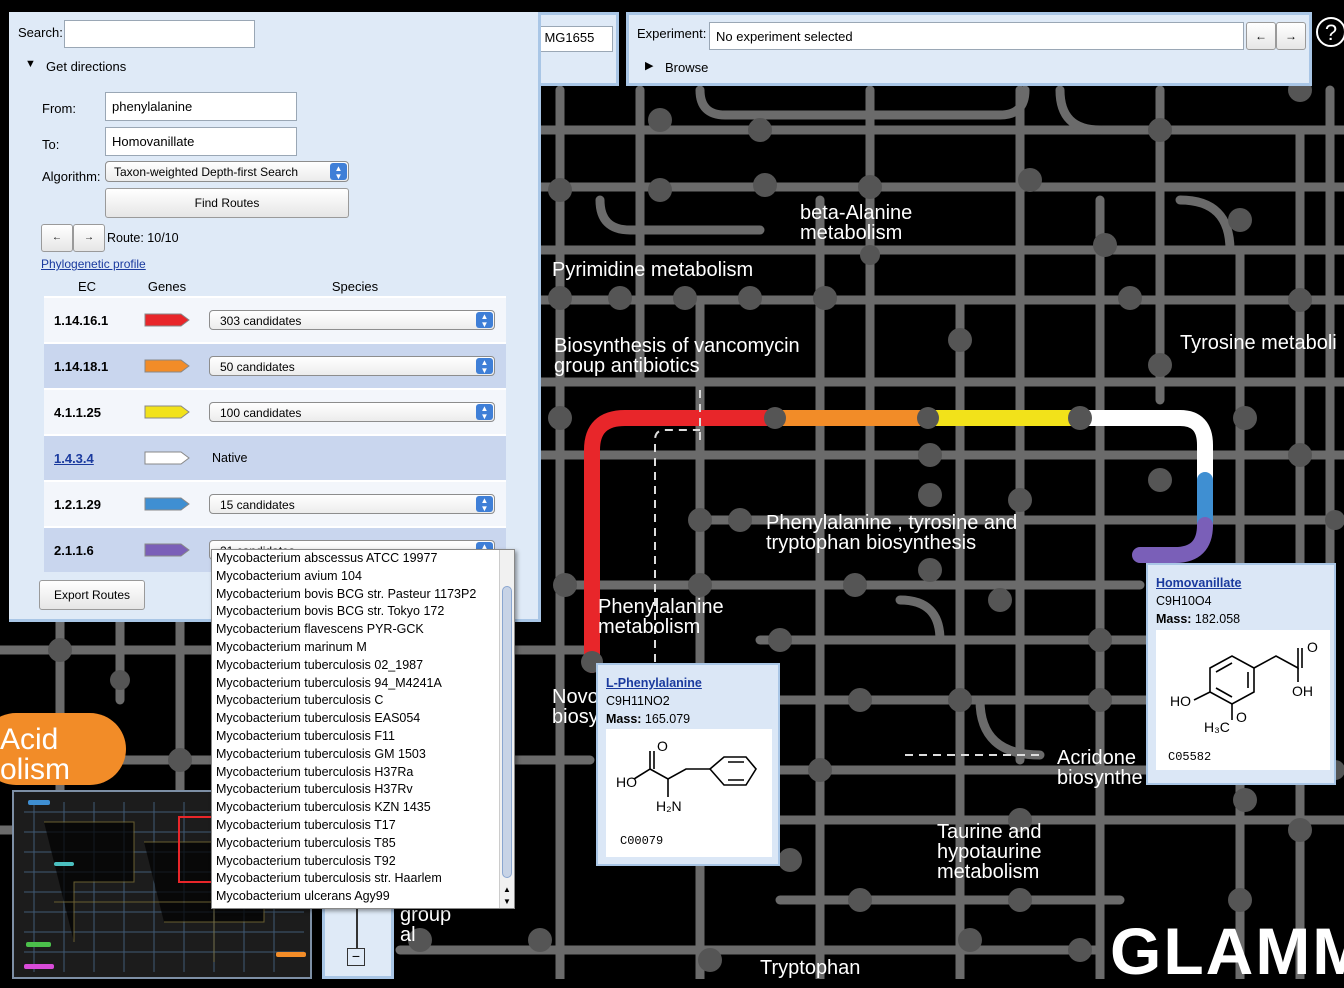 The height and width of the screenshot is (988, 1344). I want to click on species-select: 50 candidates ▲ ▼, so click(352, 366).